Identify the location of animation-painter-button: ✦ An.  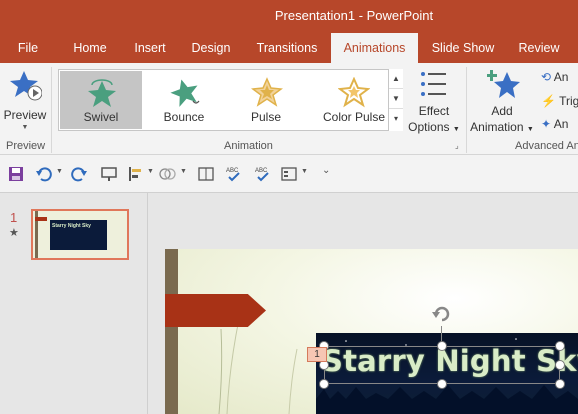
(559, 126).